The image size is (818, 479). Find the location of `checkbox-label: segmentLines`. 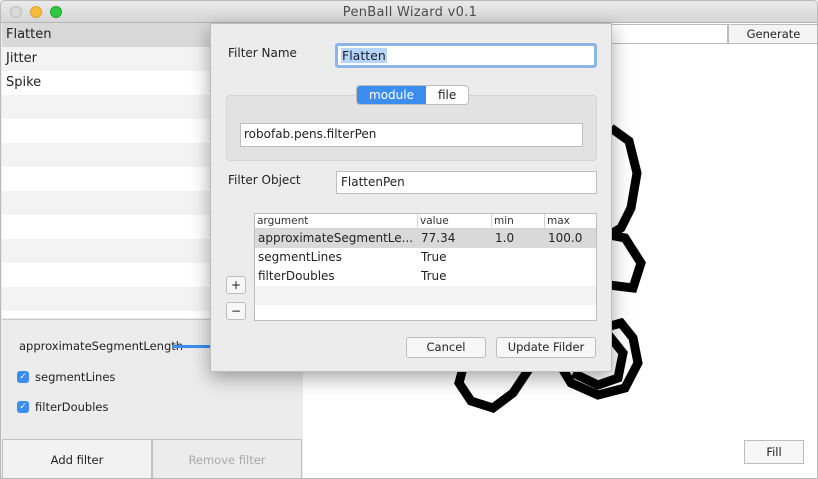

checkbox-label: segmentLines is located at coordinates (75, 377).